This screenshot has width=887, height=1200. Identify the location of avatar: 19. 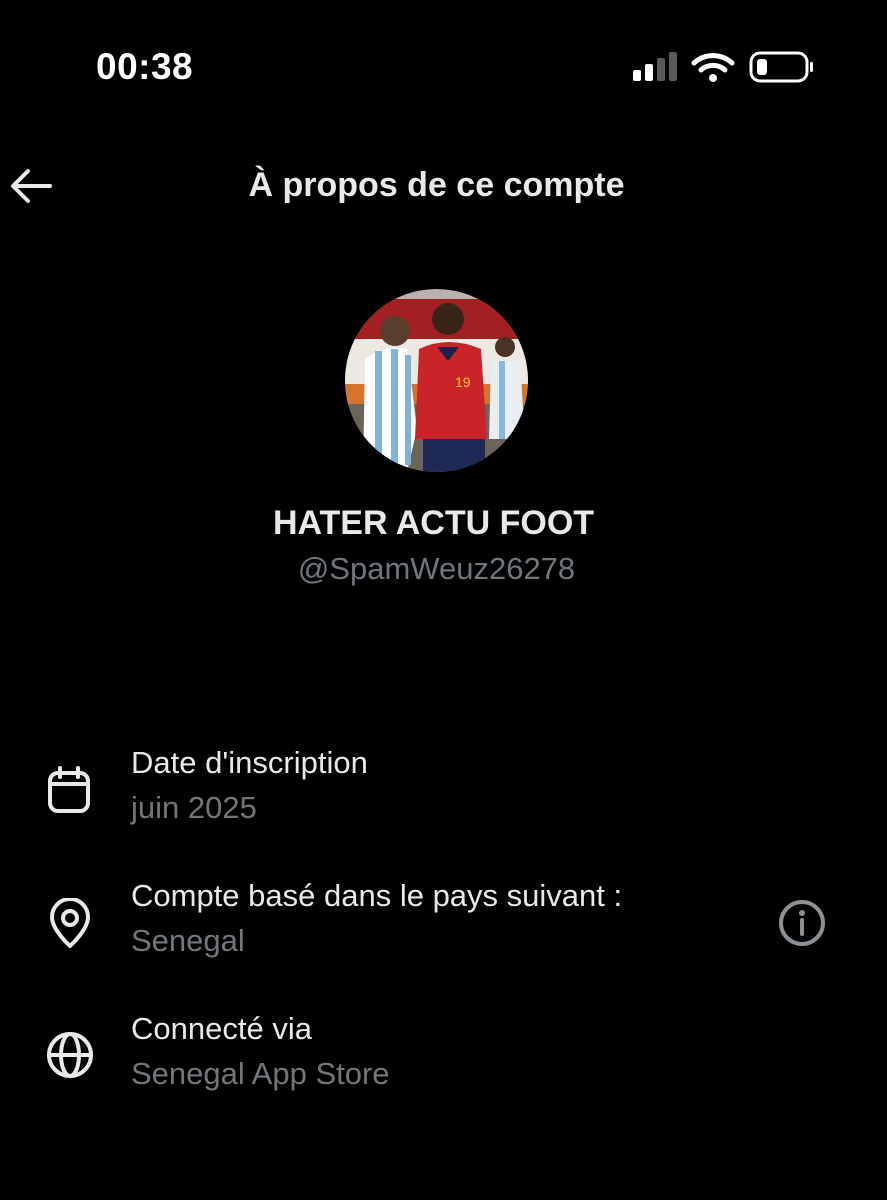
(436, 380).